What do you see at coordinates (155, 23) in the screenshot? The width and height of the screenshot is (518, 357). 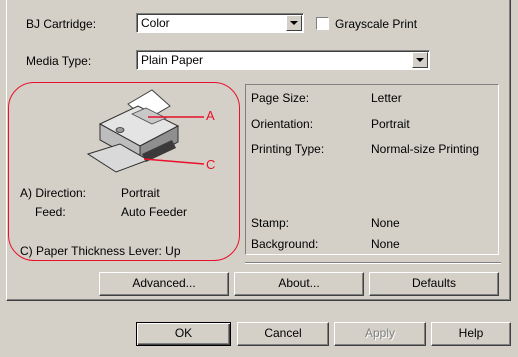 I see `cartridge-value: Color` at bounding box center [155, 23].